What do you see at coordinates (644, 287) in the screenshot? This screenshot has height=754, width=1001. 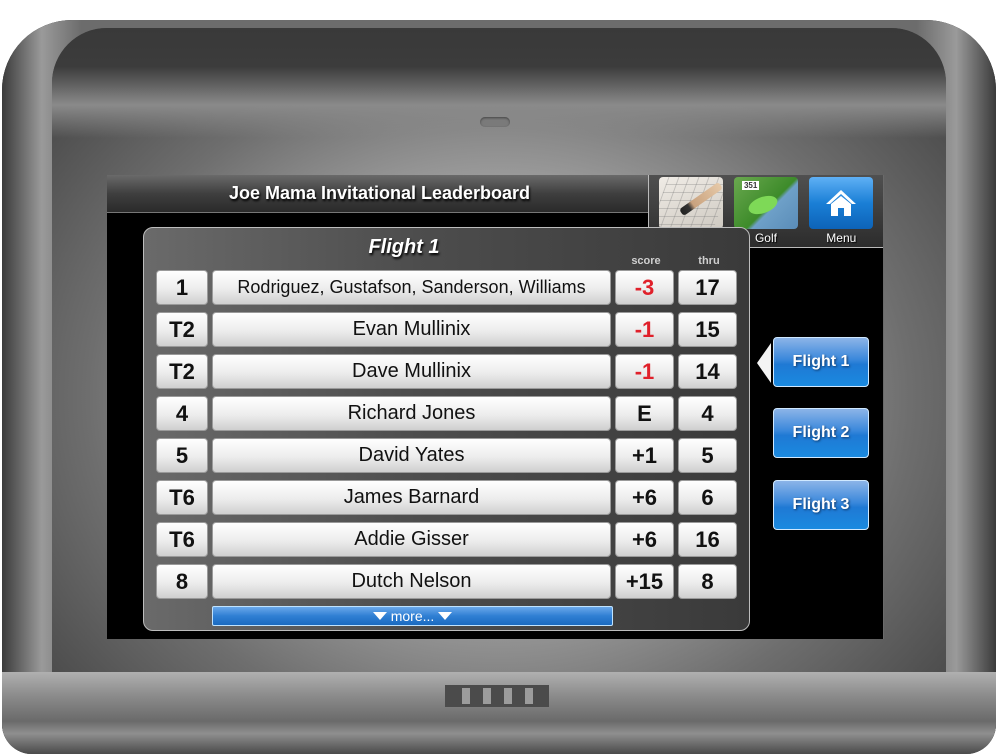 I see `score-cell: -3` at bounding box center [644, 287].